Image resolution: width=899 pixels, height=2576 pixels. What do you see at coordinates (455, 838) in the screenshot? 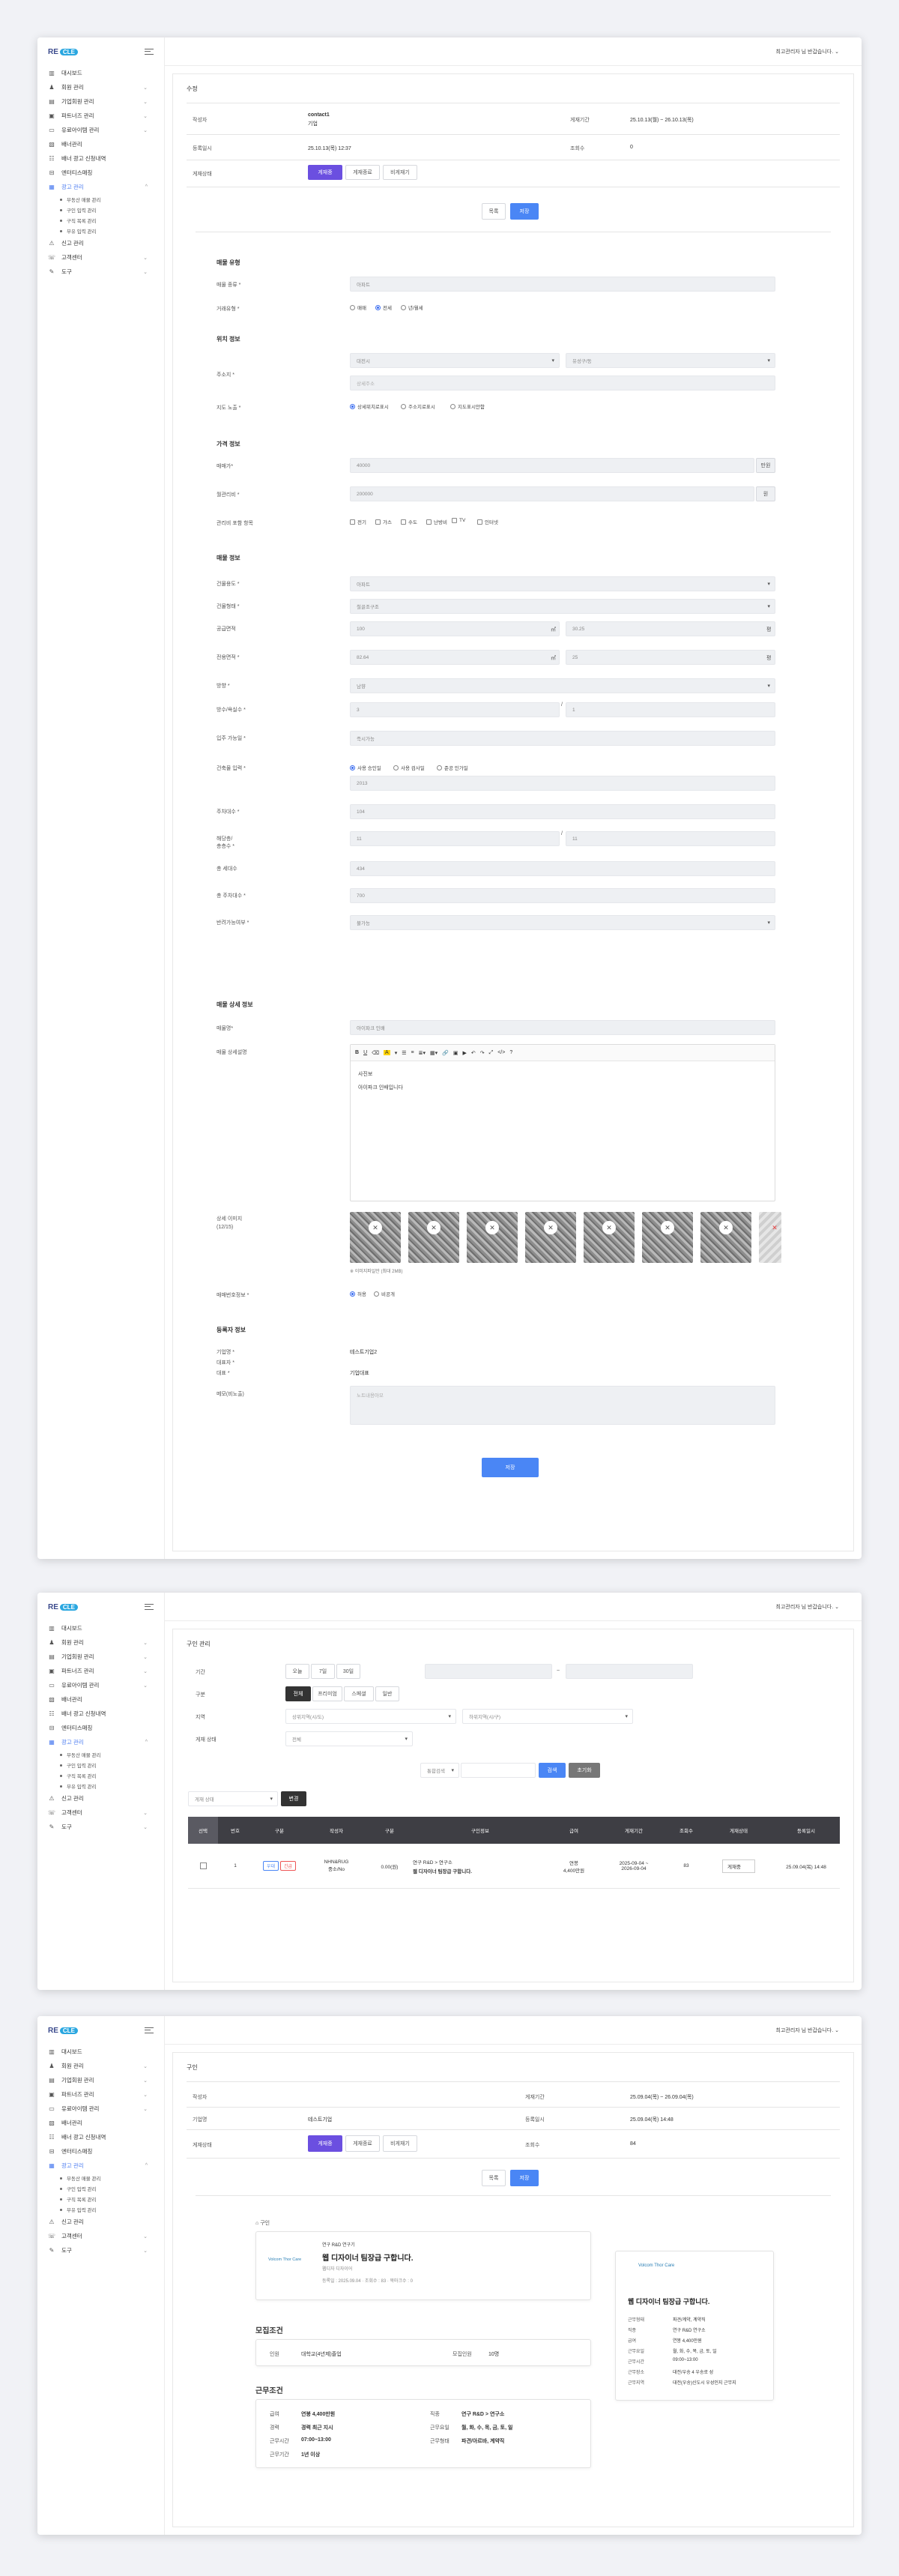
I see `floor-input: 11` at bounding box center [455, 838].